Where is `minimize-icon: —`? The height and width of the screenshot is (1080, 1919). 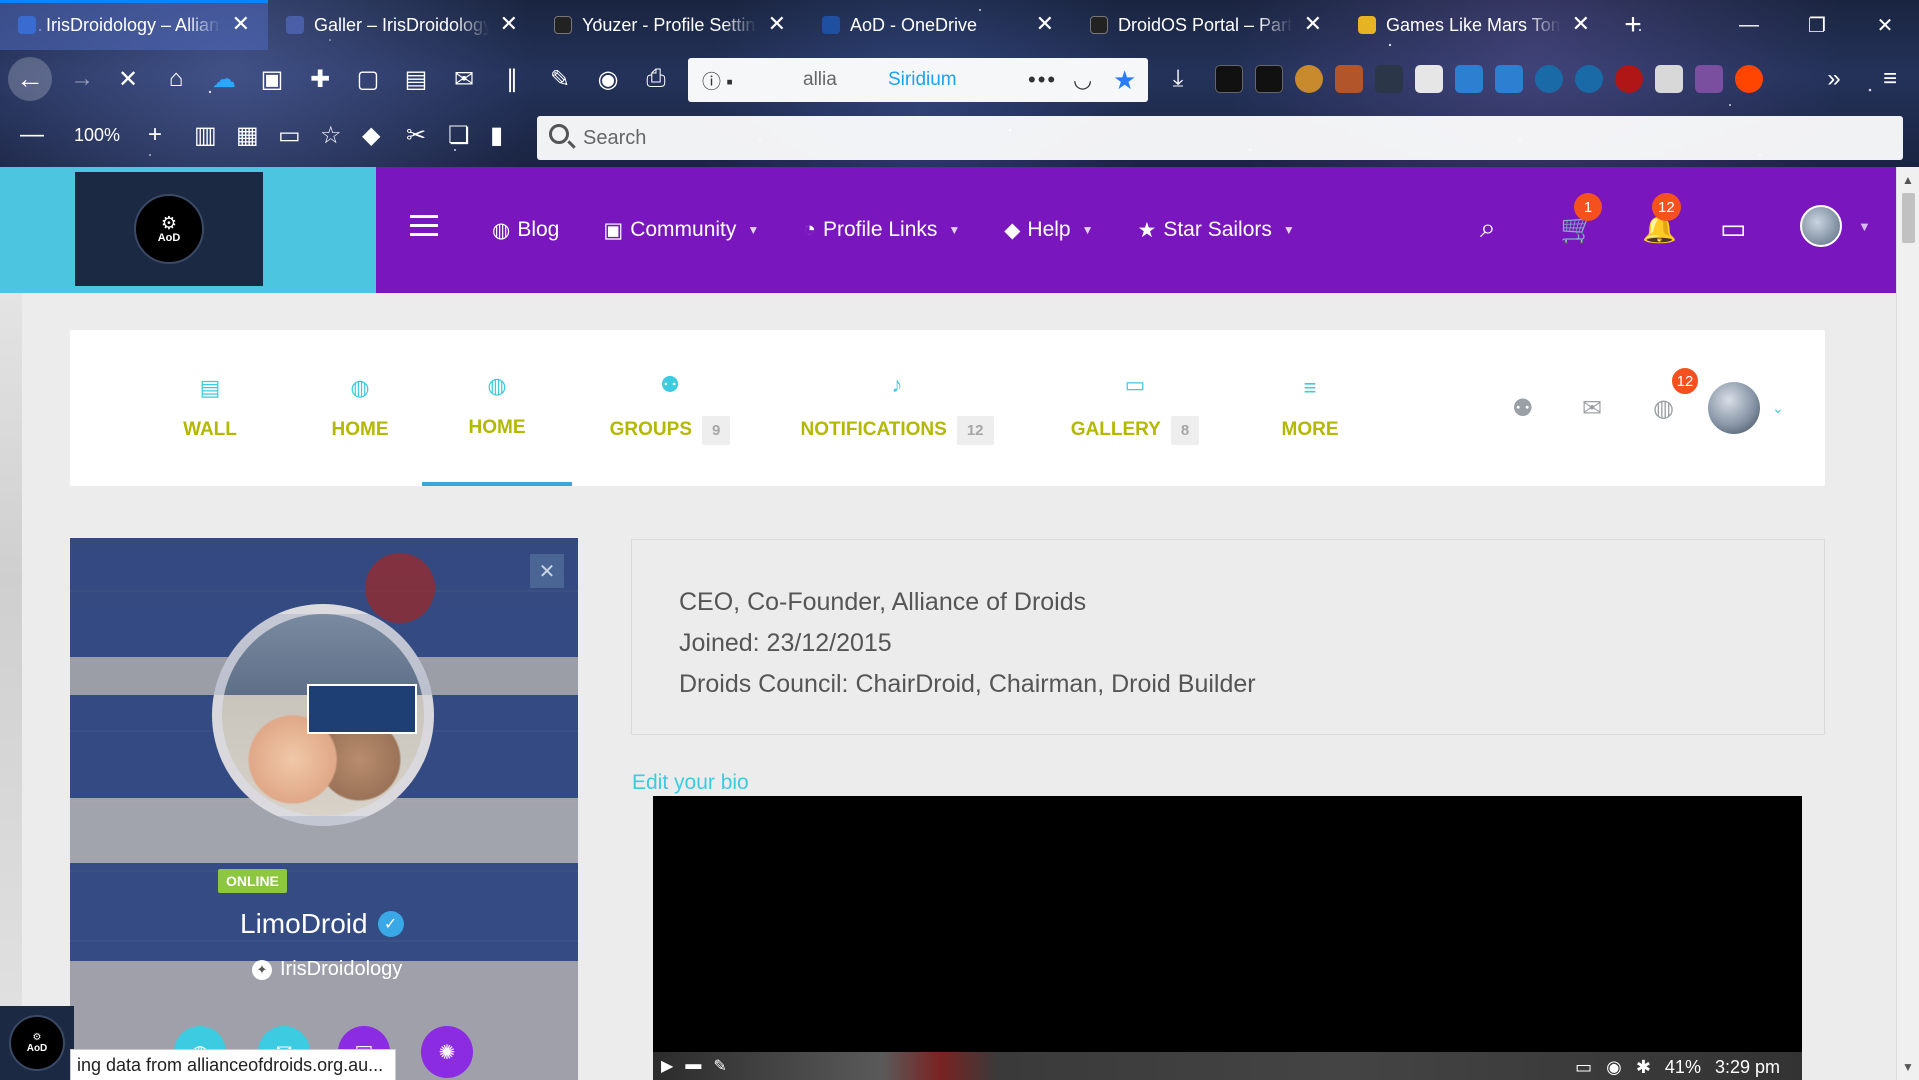
minimize-icon: — is located at coordinates (1749, 25).